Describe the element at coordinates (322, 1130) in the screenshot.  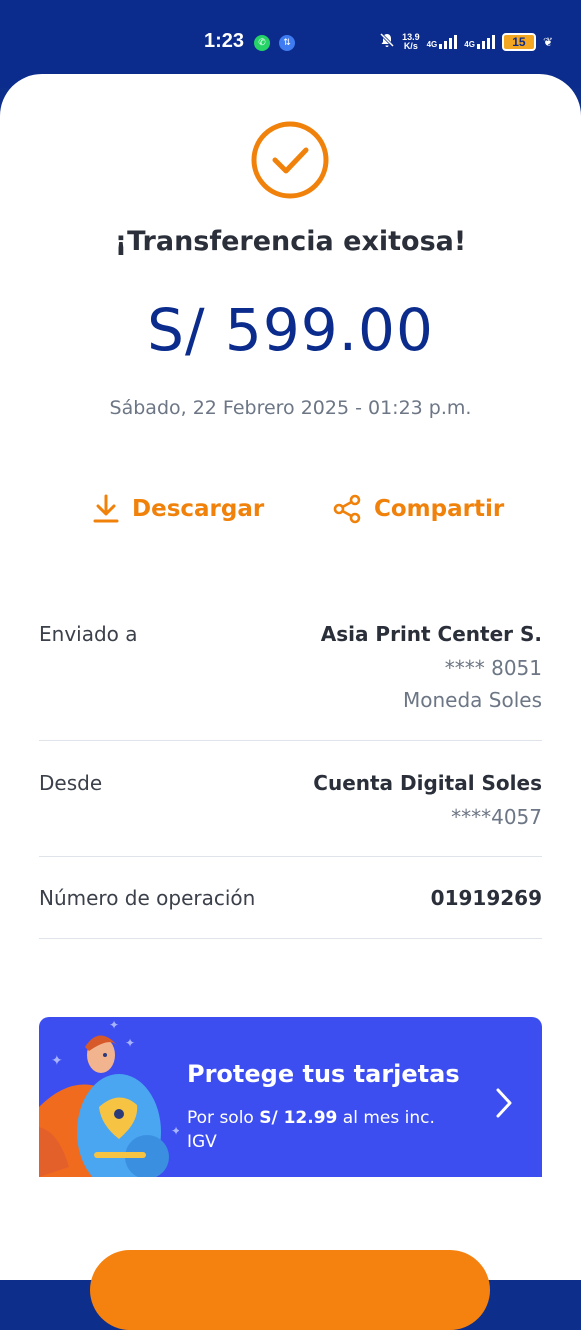
I see `promo-text: Por solo S/ 12.99 al mes inc. IGV` at that location.